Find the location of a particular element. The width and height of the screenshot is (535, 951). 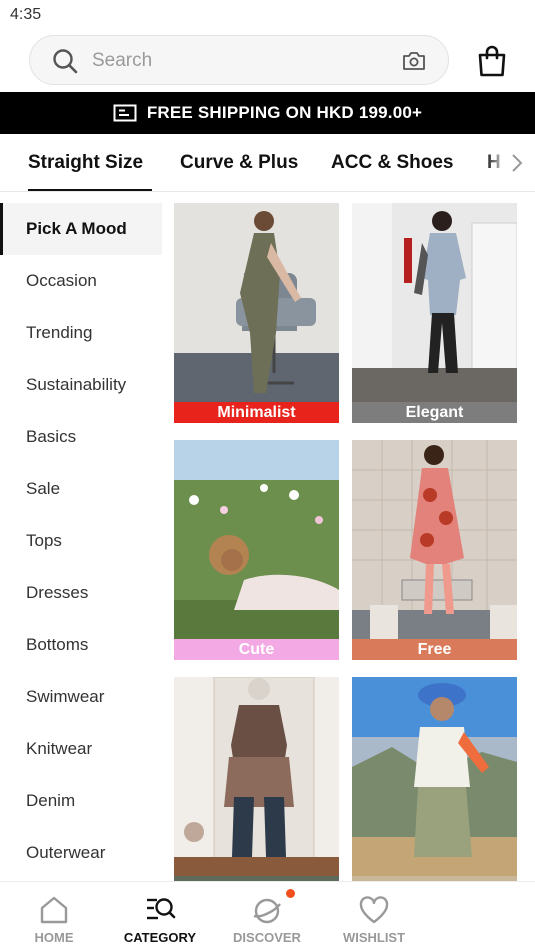

search-icon is located at coordinates (65, 61).